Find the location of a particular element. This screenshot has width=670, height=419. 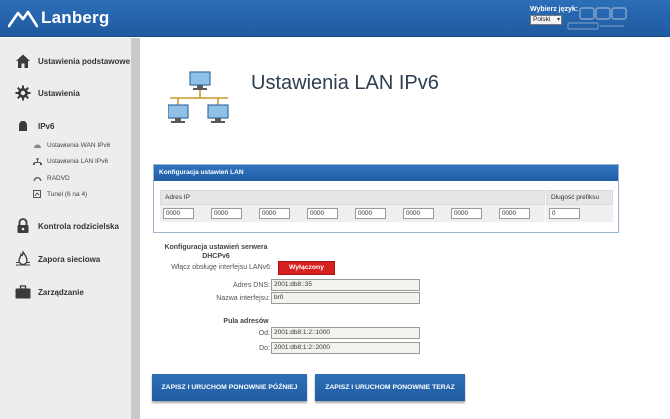

ip-segment-4: 0000 is located at coordinates (322, 213).